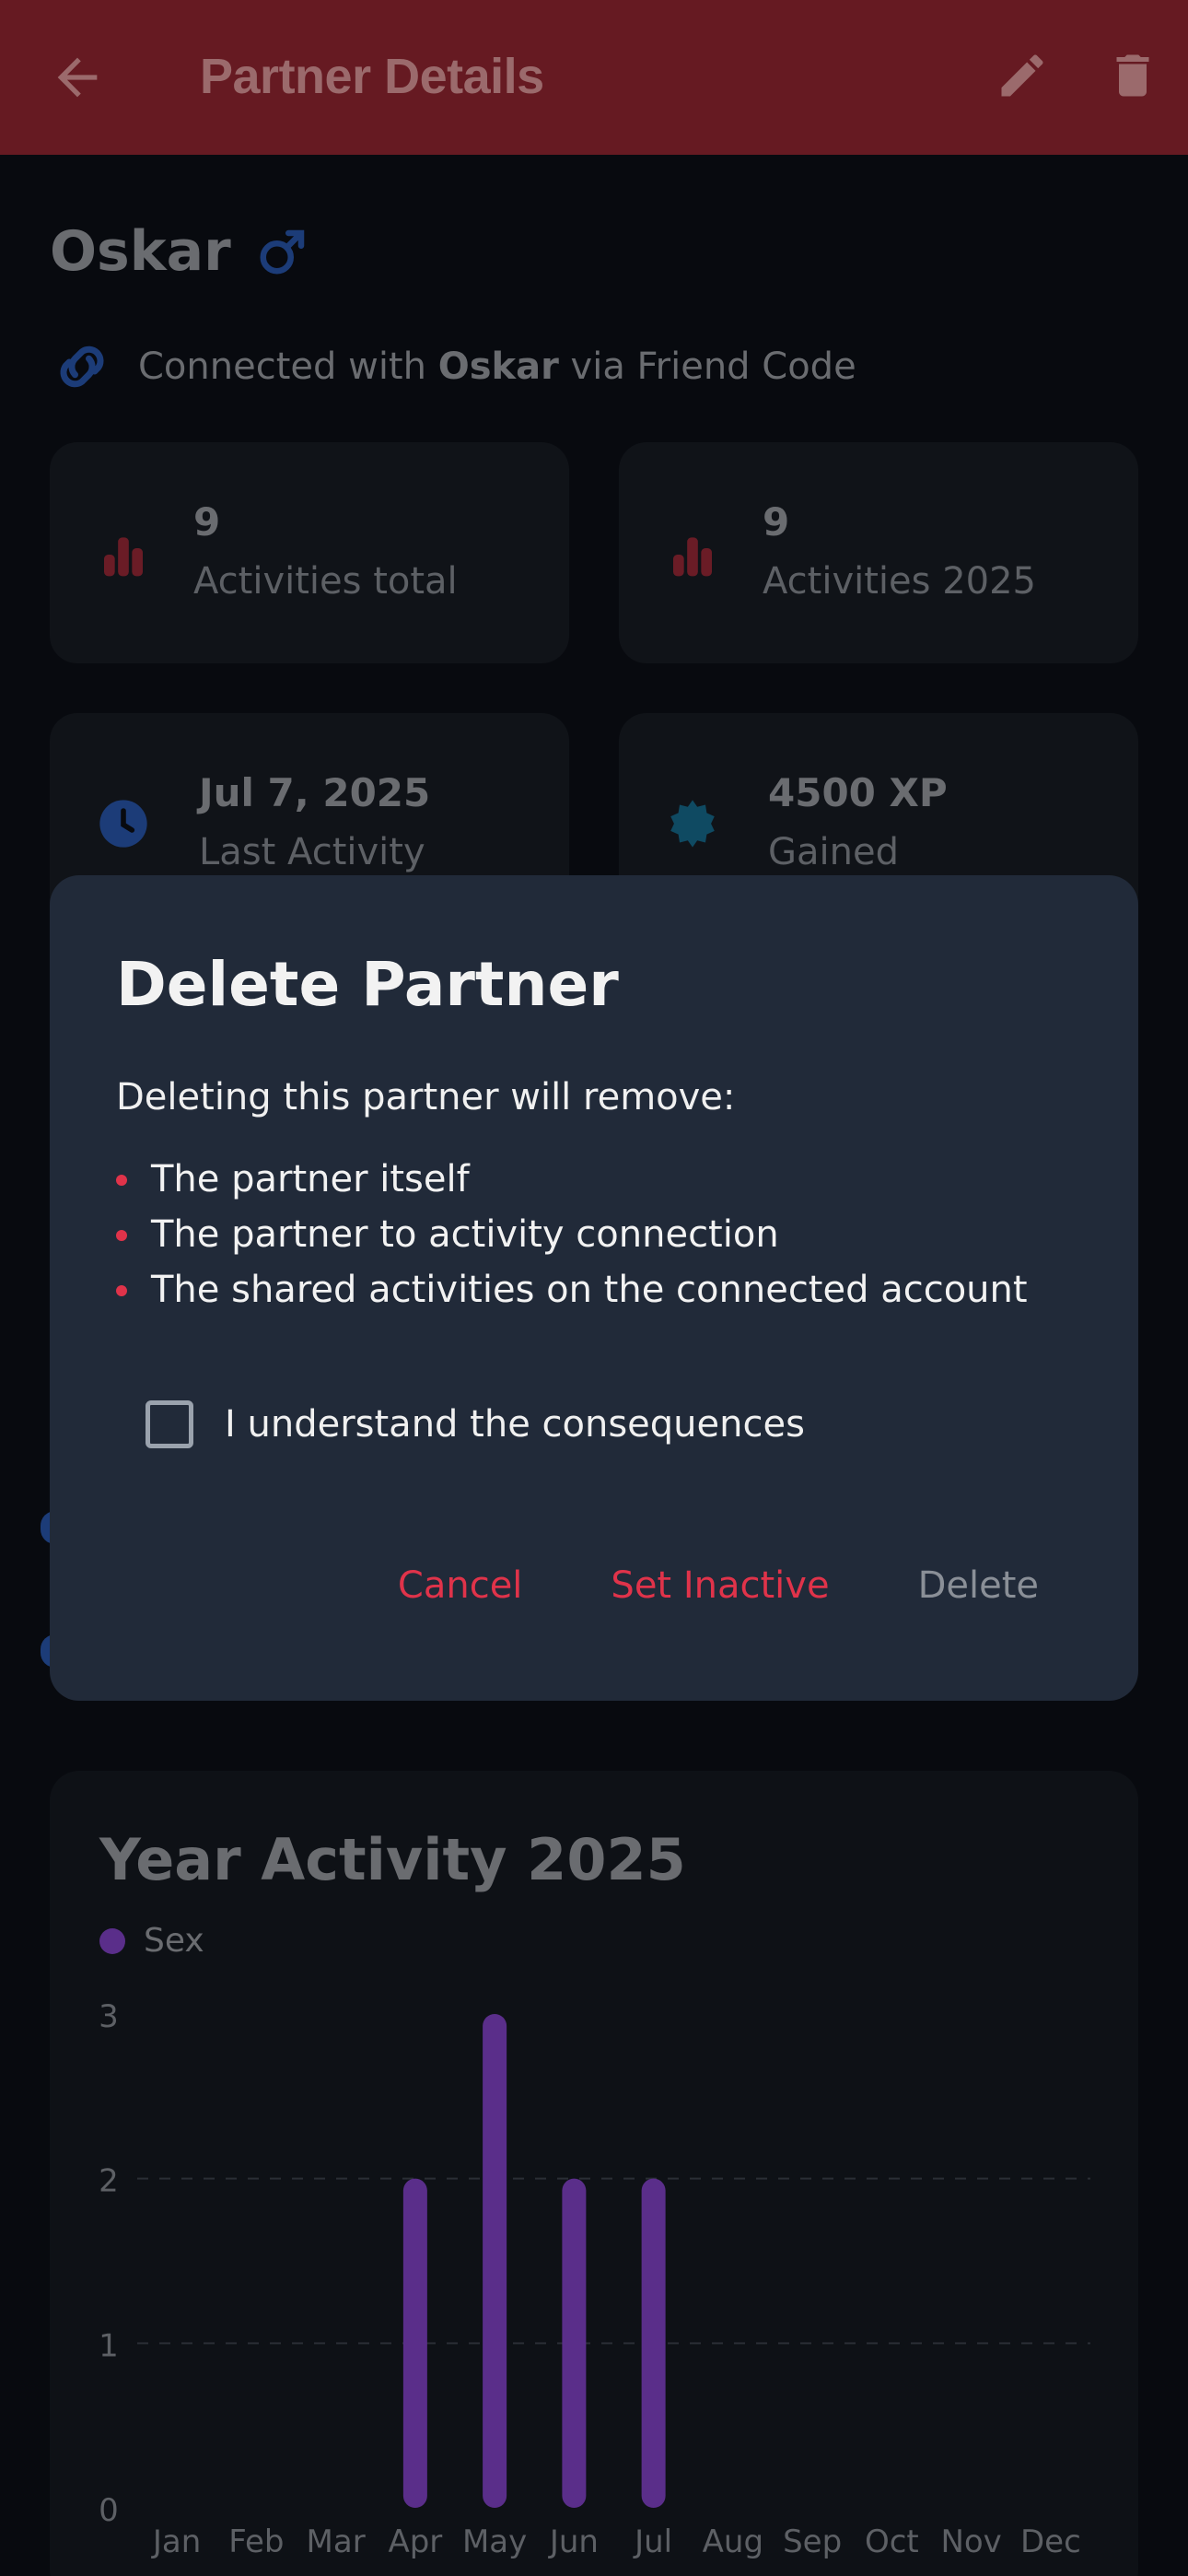 The image size is (1188, 2576). What do you see at coordinates (833, 852) in the screenshot?
I see `stat-label: Gained` at bounding box center [833, 852].